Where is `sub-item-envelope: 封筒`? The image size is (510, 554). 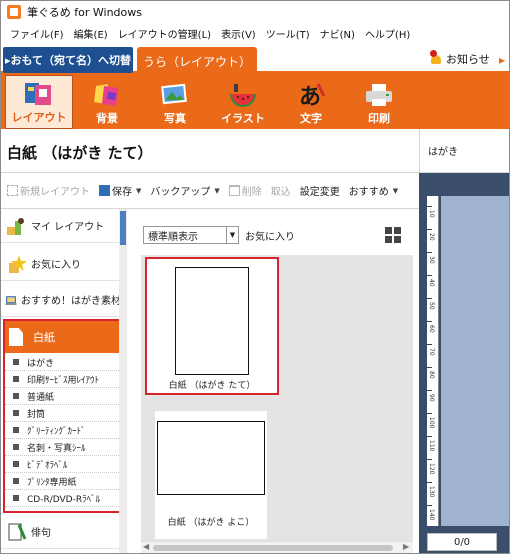
sub-item-envelope: 封筒 is located at coordinates (64, 413).